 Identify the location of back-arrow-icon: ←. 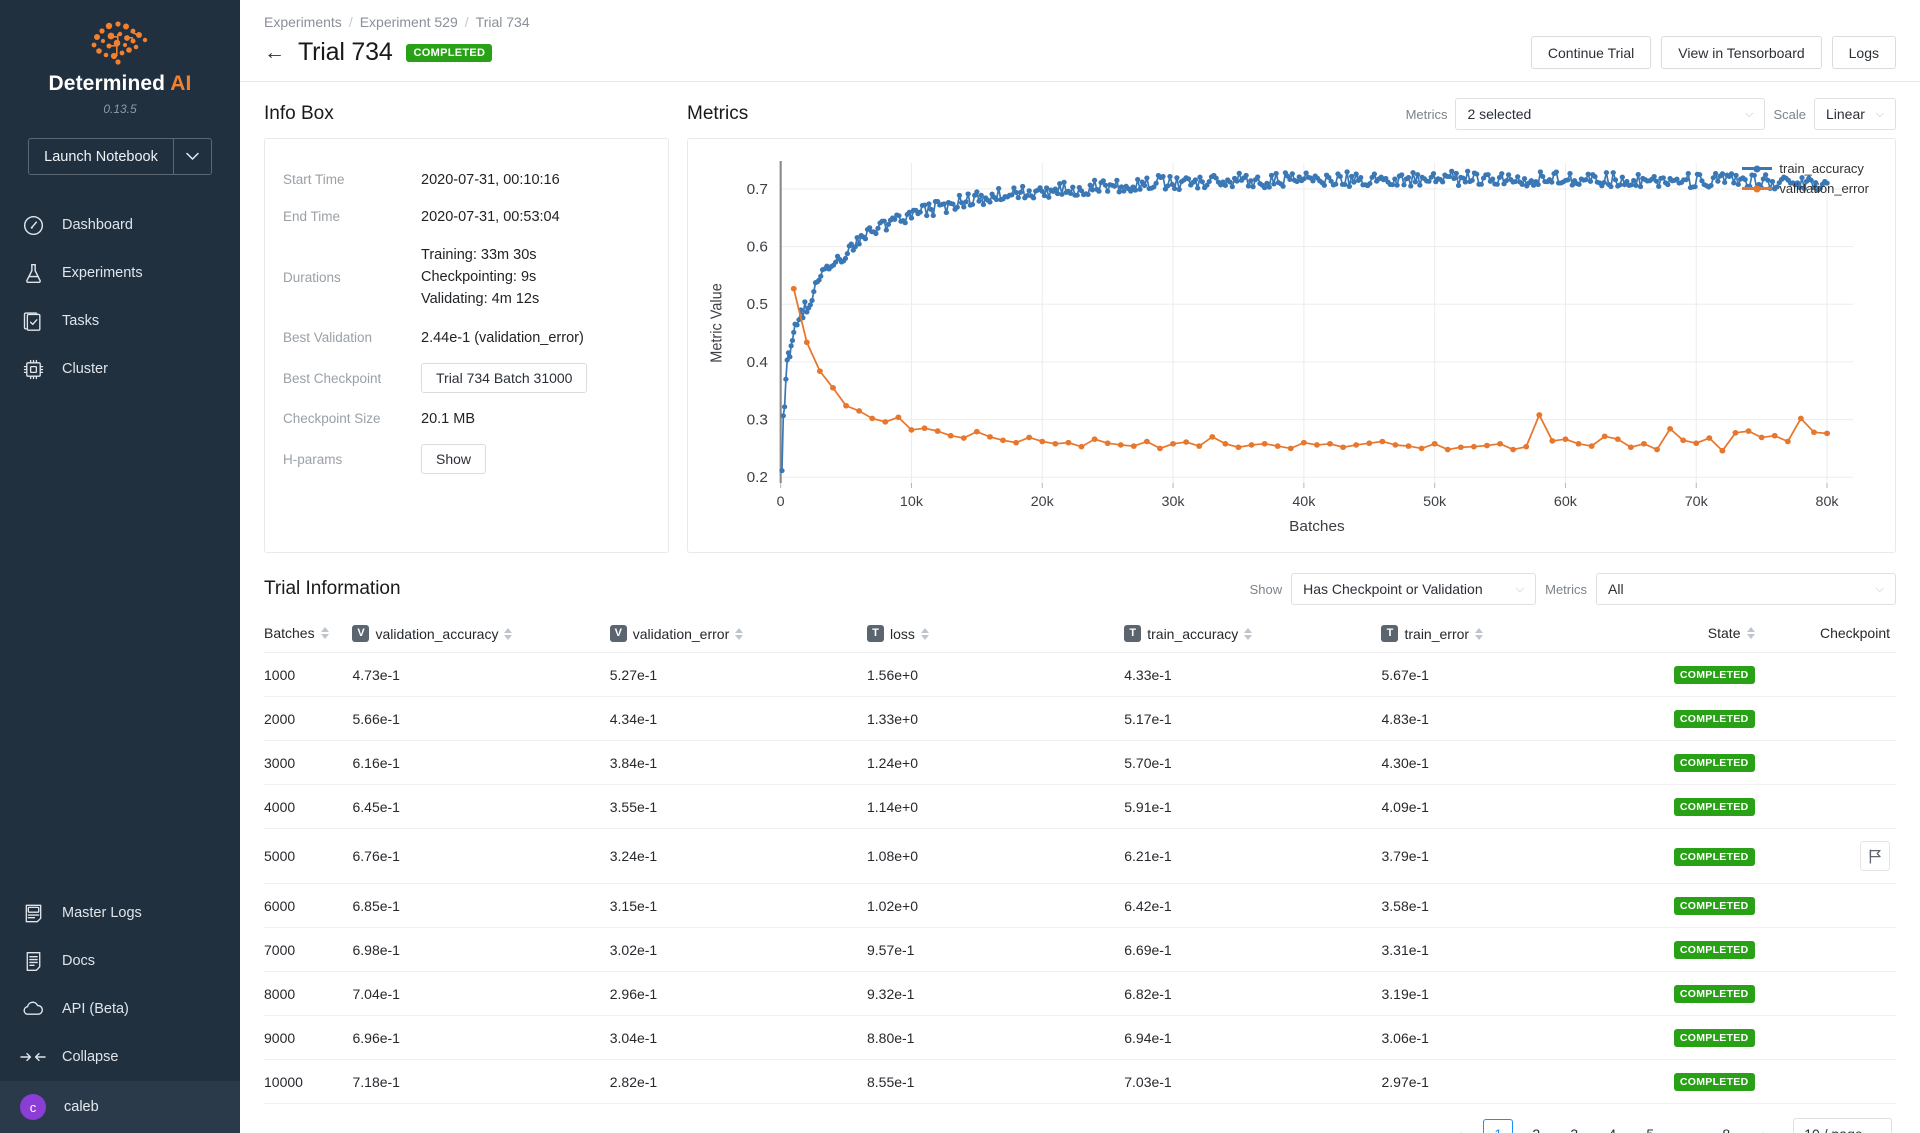
(274, 52).